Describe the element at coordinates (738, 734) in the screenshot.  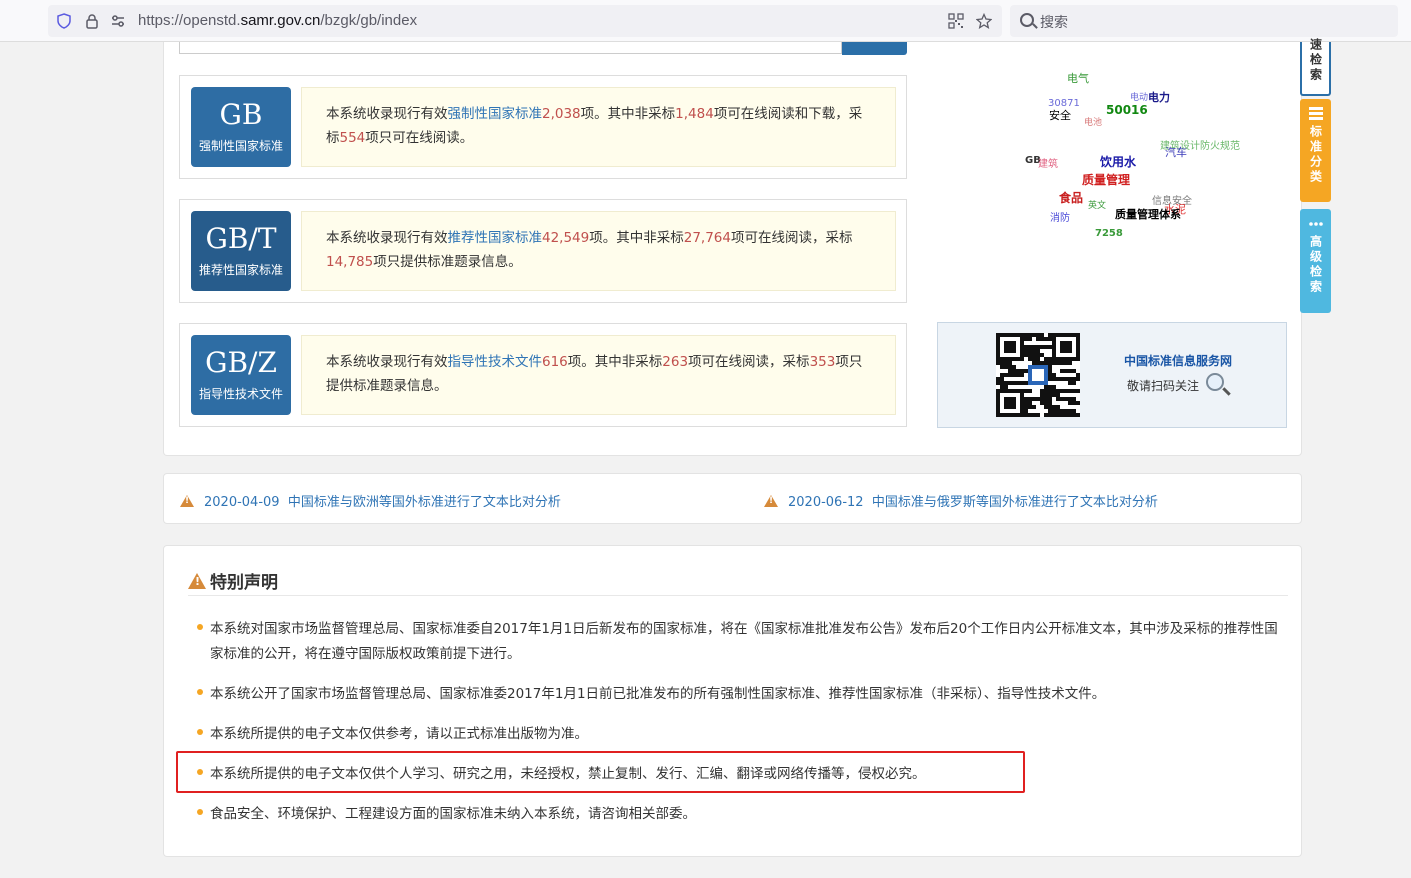
I see `statement-item: 本系统所提供的电子文本仅供参考，请以正式标准出版物为准。` at that location.